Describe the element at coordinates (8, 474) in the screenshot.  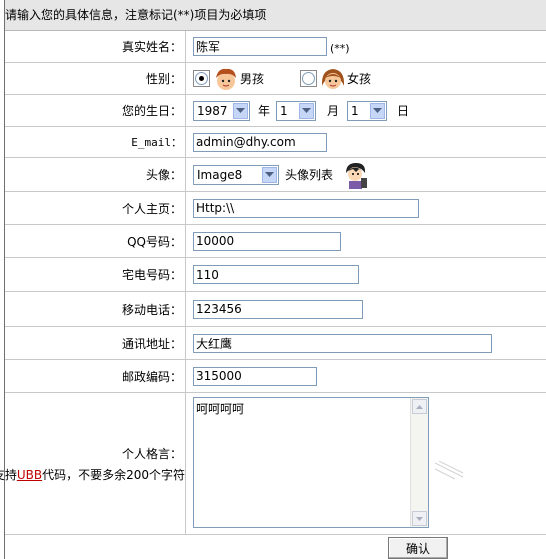
I see `note-prefix: 支持` at that location.